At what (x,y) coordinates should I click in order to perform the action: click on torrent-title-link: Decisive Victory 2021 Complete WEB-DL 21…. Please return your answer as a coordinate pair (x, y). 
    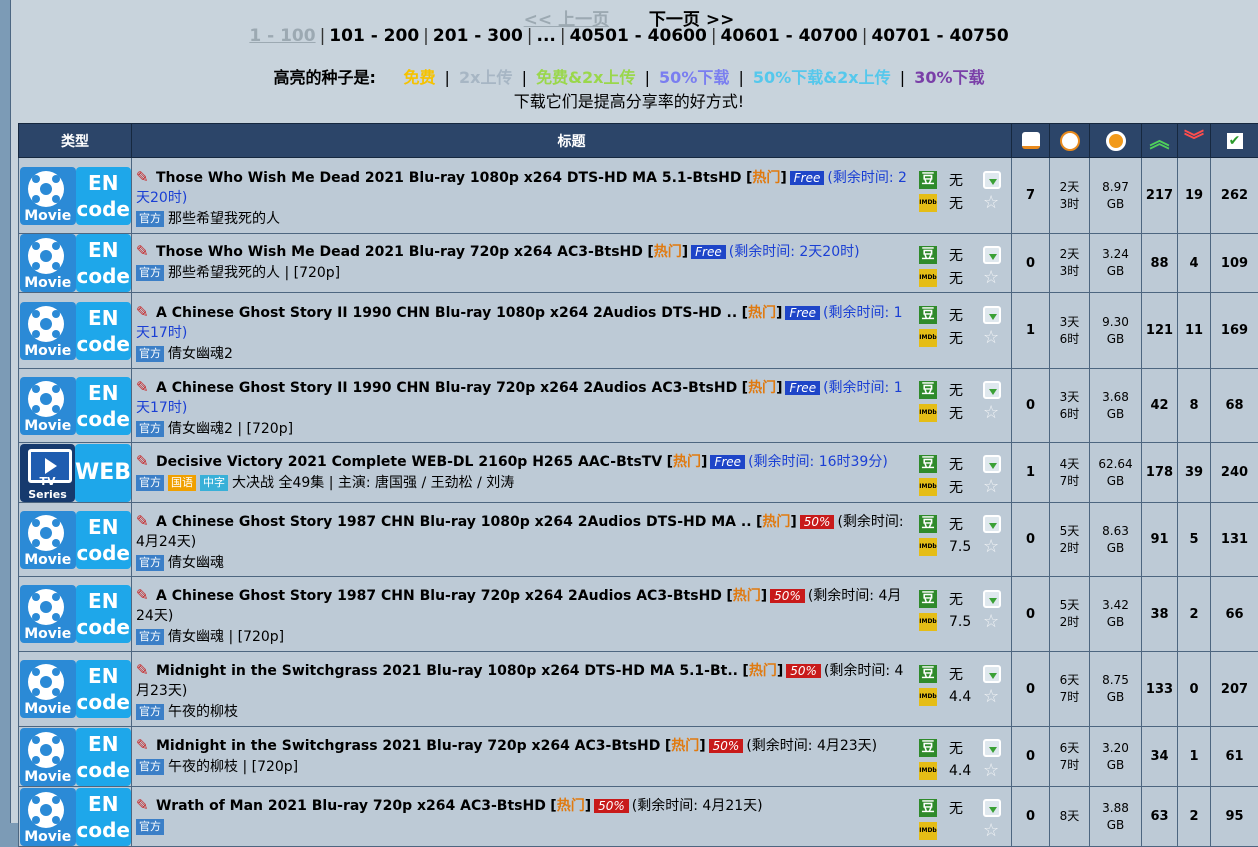
    Looking at the image, I should click on (409, 462).